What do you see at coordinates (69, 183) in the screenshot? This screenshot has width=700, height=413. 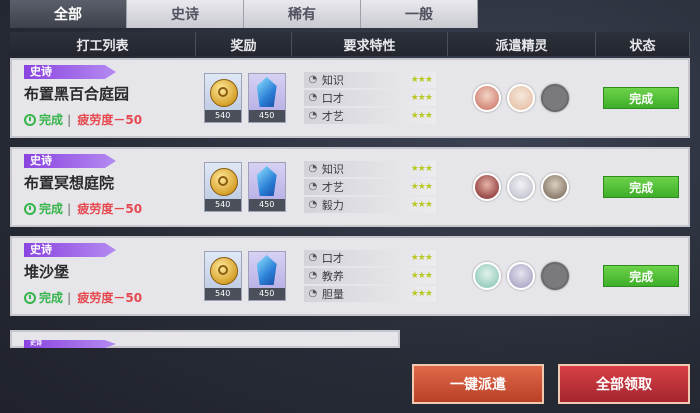 I see `job-title: 布置冥想庭院` at bounding box center [69, 183].